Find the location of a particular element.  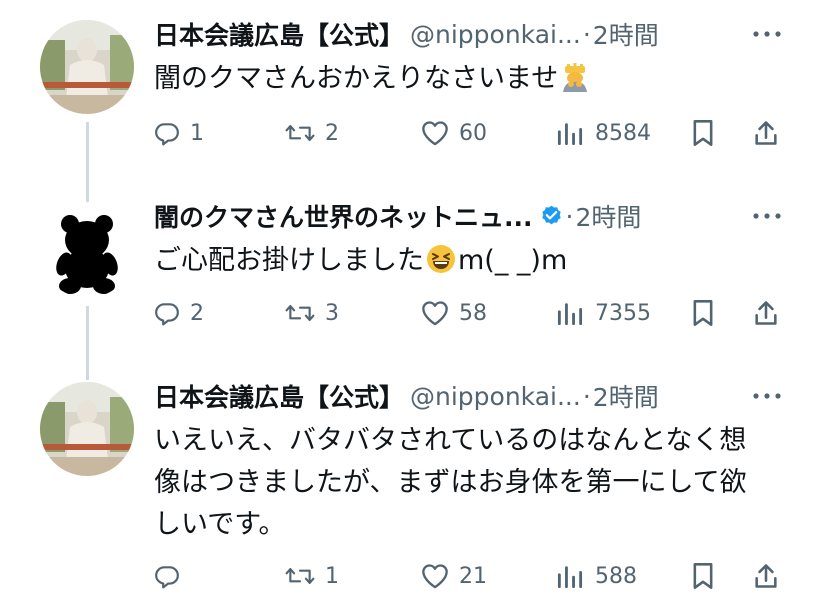

reply-button is located at coordinates (172, 576).